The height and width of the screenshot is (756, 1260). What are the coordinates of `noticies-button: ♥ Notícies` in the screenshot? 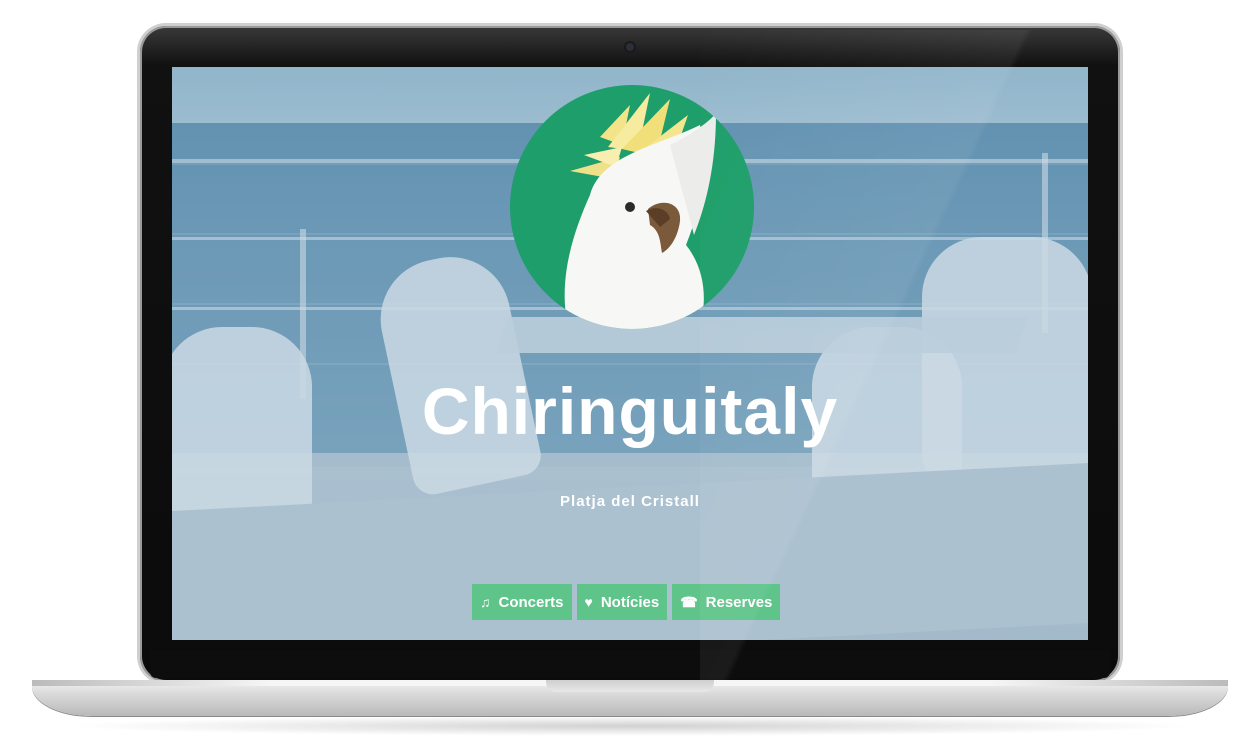 It's located at (622, 602).